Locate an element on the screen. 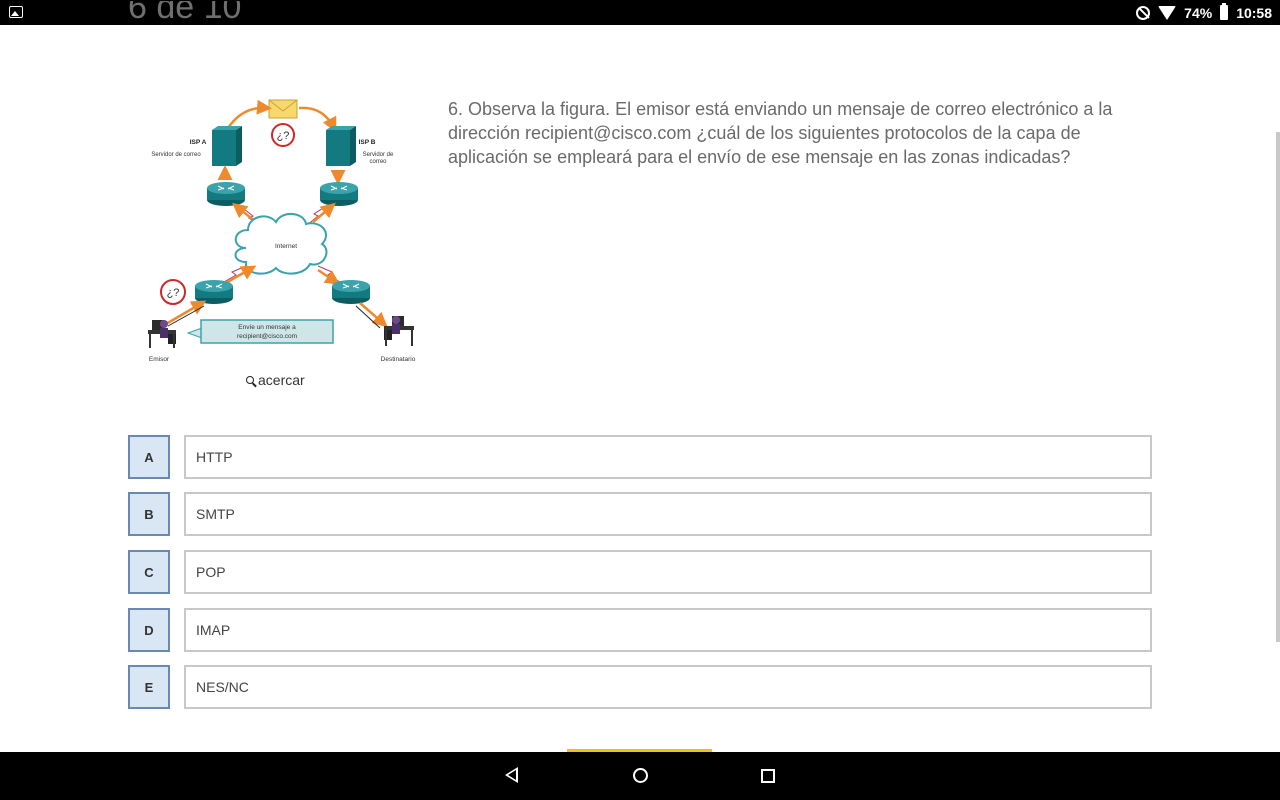 The width and height of the screenshot is (1280, 800). isp-b-server-label-1: Servidor de is located at coordinates (378, 155).